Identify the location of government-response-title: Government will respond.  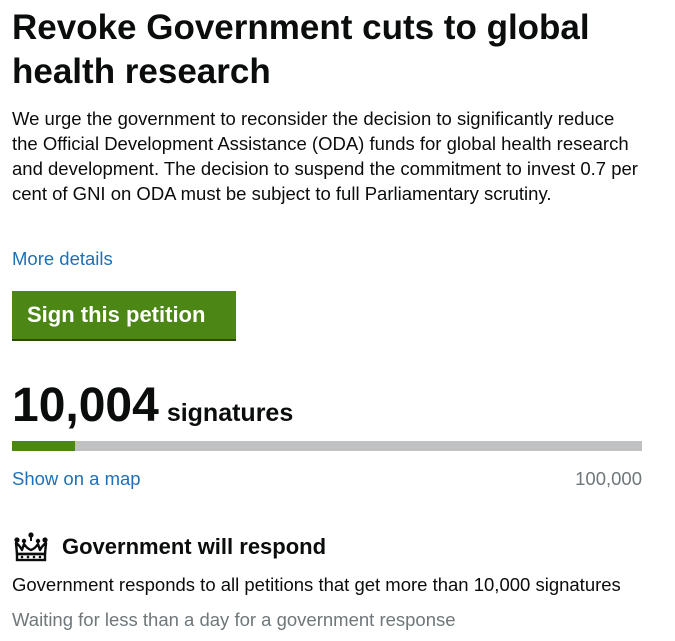
(194, 546).